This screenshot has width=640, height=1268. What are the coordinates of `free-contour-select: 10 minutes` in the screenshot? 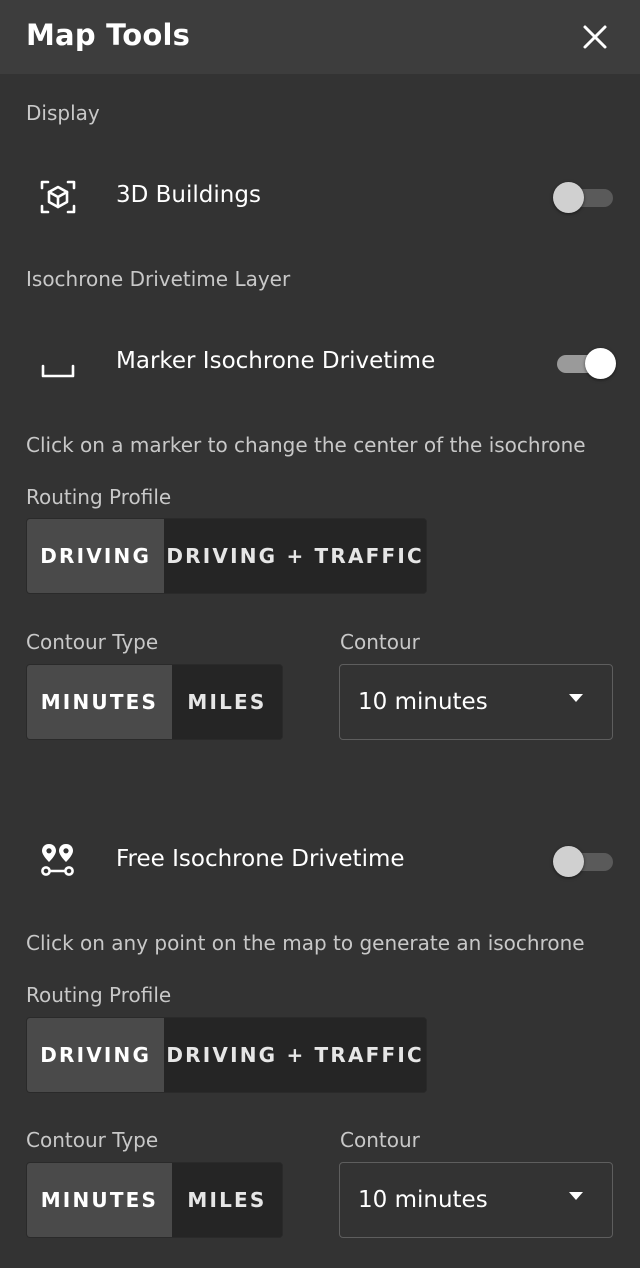 It's located at (476, 1200).